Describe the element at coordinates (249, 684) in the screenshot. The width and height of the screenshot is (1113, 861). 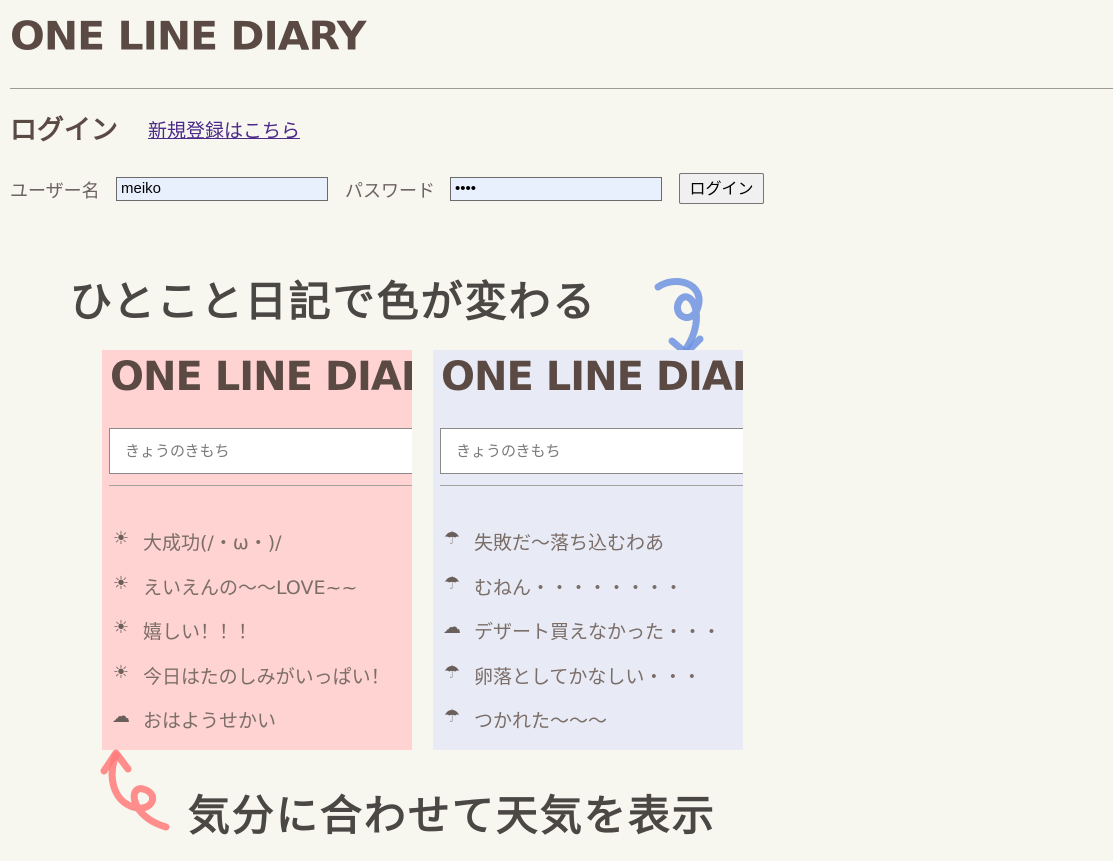
I see `diary-list-item: ☀ 今日はたのしみがいっぱい！` at that location.